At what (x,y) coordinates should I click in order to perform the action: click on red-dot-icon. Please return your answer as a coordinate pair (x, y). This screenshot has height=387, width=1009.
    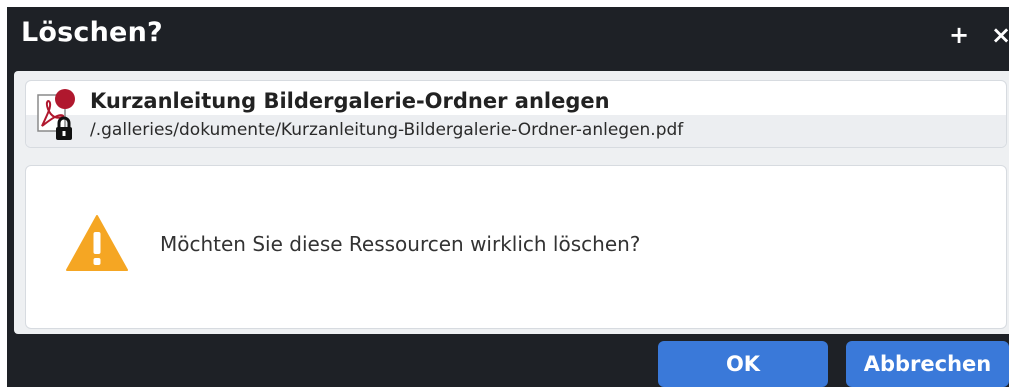
    Looking at the image, I should click on (65, 99).